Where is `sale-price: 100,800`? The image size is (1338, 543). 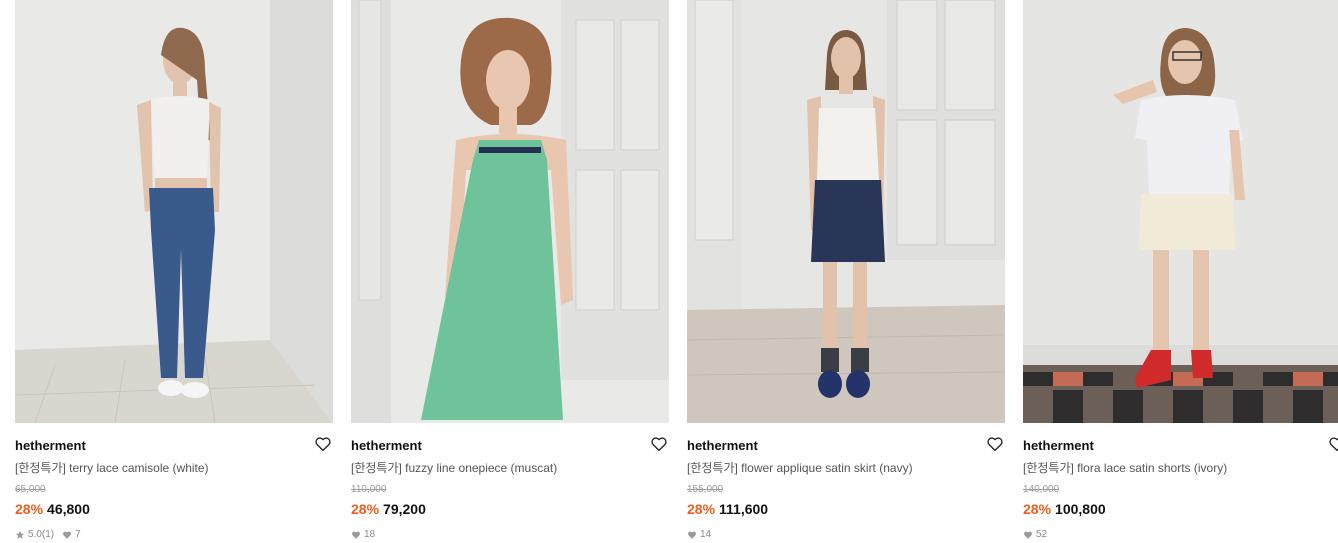 sale-price: 100,800 is located at coordinates (1080, 509).